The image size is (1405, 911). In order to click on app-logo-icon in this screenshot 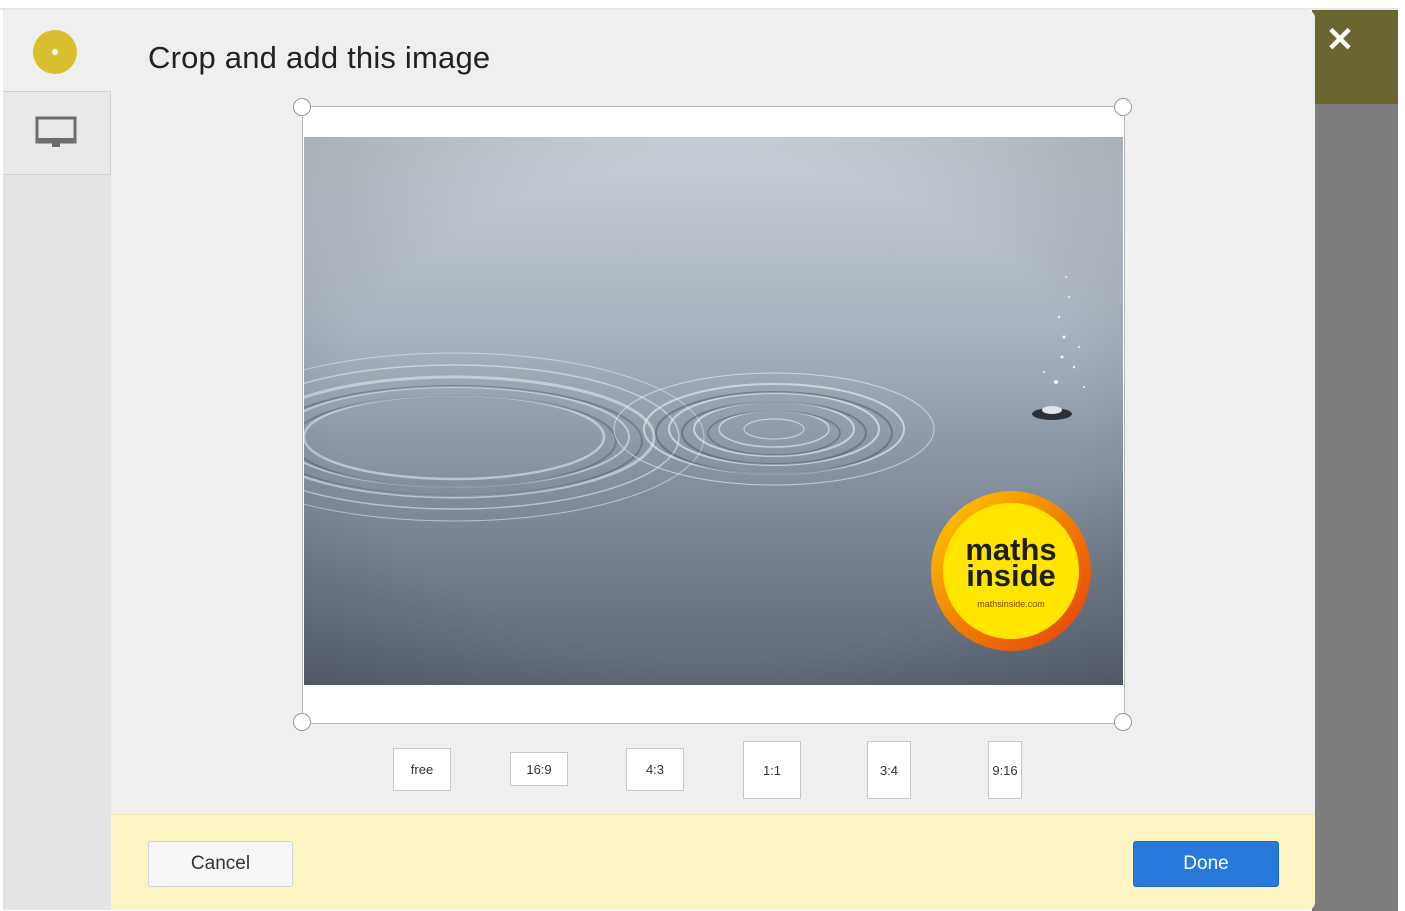, I will do `click(55, 52)`.